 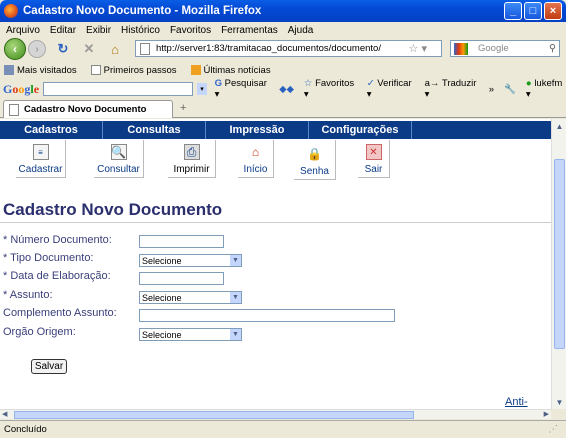 What do you see at coordinates (418, 48) in the screenshot?
I see `bookmark-star-icon: ☆ ▾` at bounding box center [418, 48].